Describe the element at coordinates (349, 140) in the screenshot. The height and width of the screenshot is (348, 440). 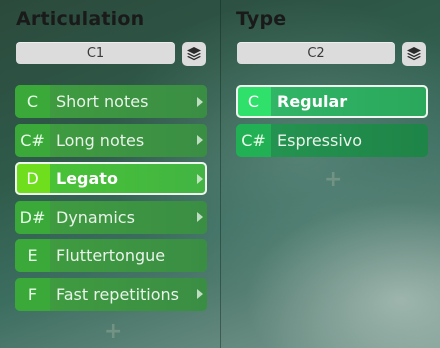
I see `type-label: Espressivo` at that location.